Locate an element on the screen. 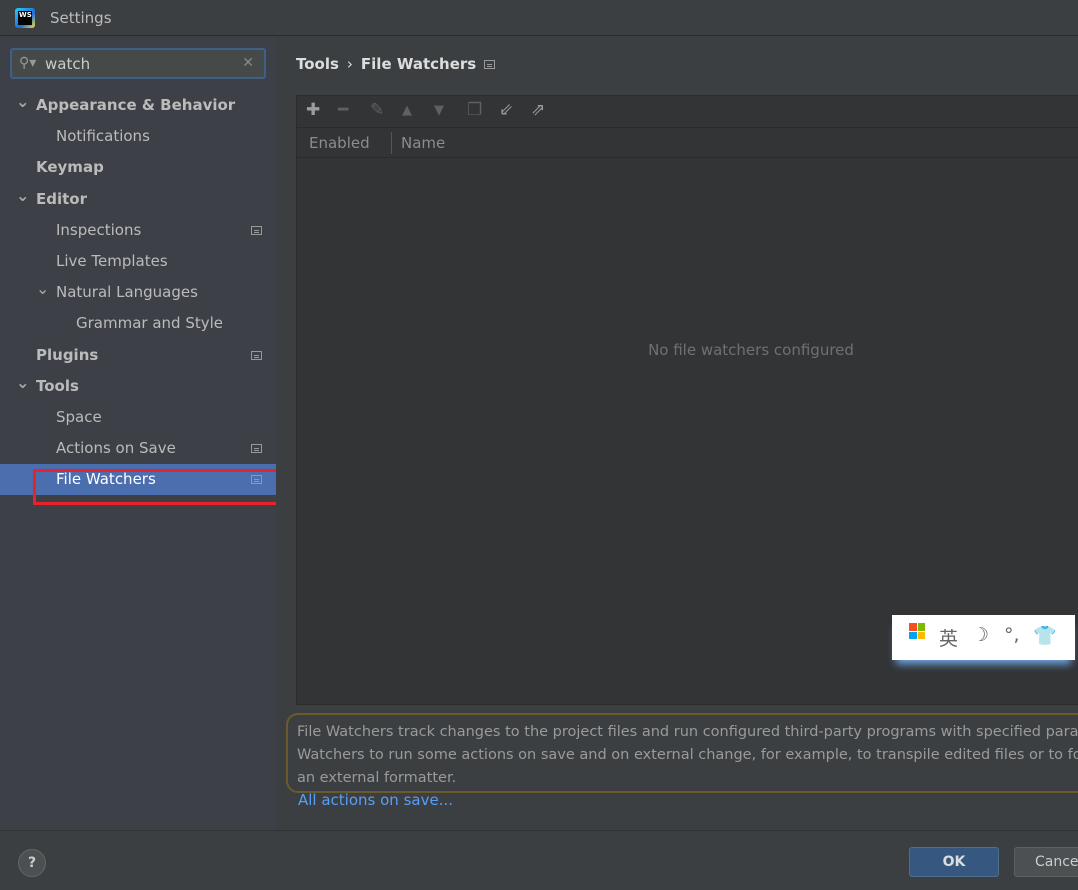 This screenshot has width=1078, height=890. punctuation-icon: °, is located at coordinates (1012, 635).